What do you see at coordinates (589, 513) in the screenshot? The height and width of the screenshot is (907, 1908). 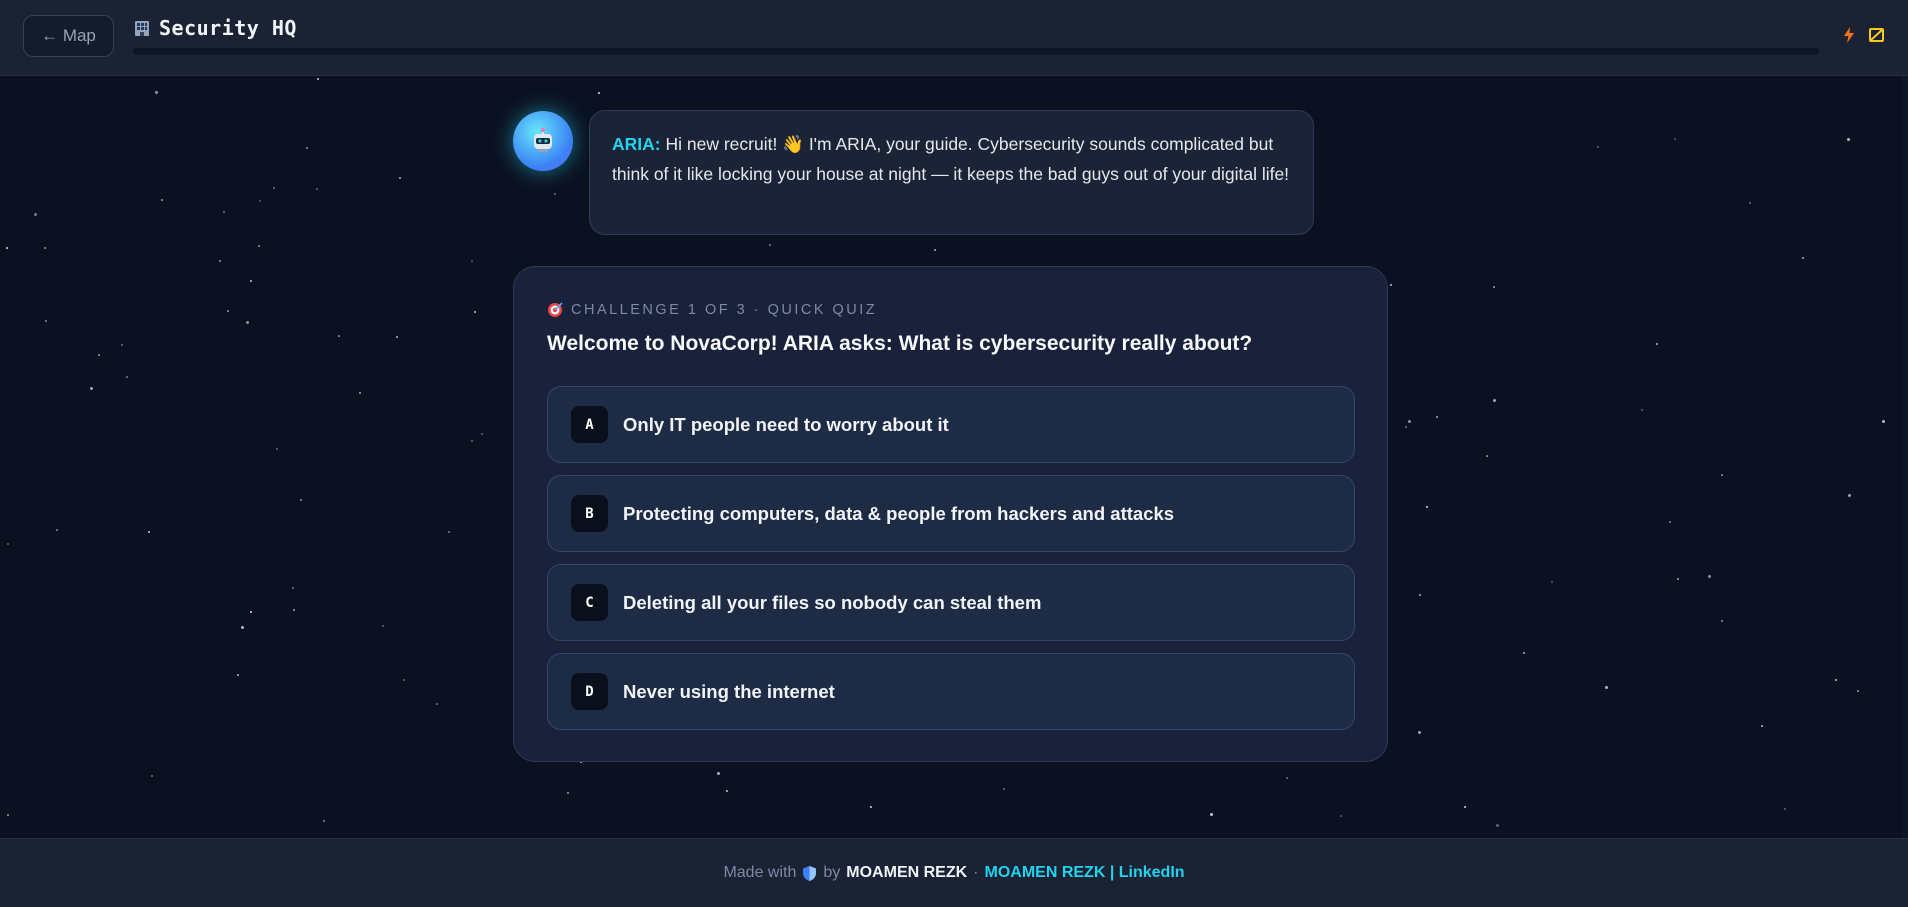 I see `option-letter-badge: B` at bounding box center [589, 513].